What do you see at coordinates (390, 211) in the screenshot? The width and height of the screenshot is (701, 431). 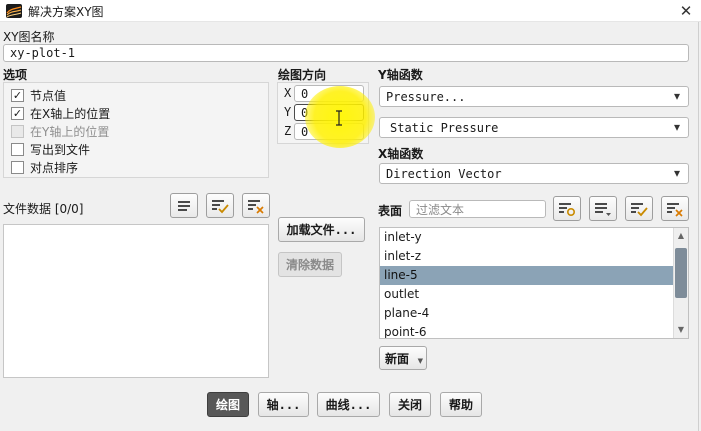 I see `surfaces-label: 表面` at bounding box center [390, 211].